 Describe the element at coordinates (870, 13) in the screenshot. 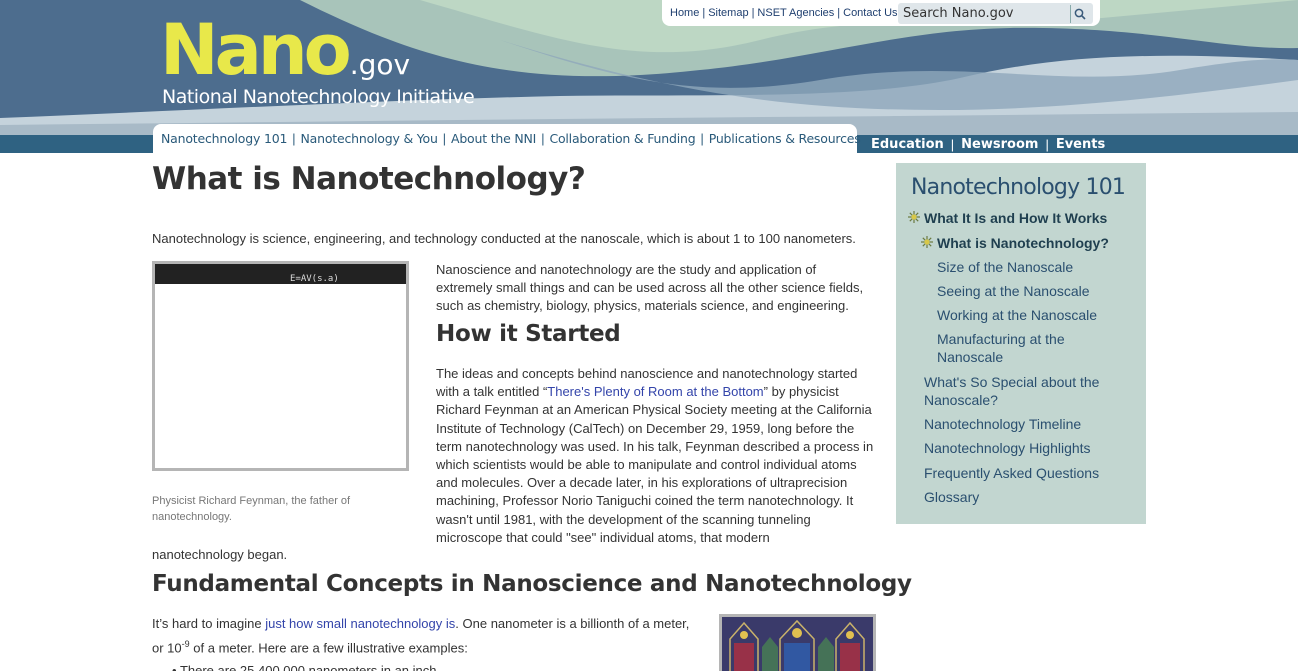

I see `util-link-contact-us: Contact Us` at that location.